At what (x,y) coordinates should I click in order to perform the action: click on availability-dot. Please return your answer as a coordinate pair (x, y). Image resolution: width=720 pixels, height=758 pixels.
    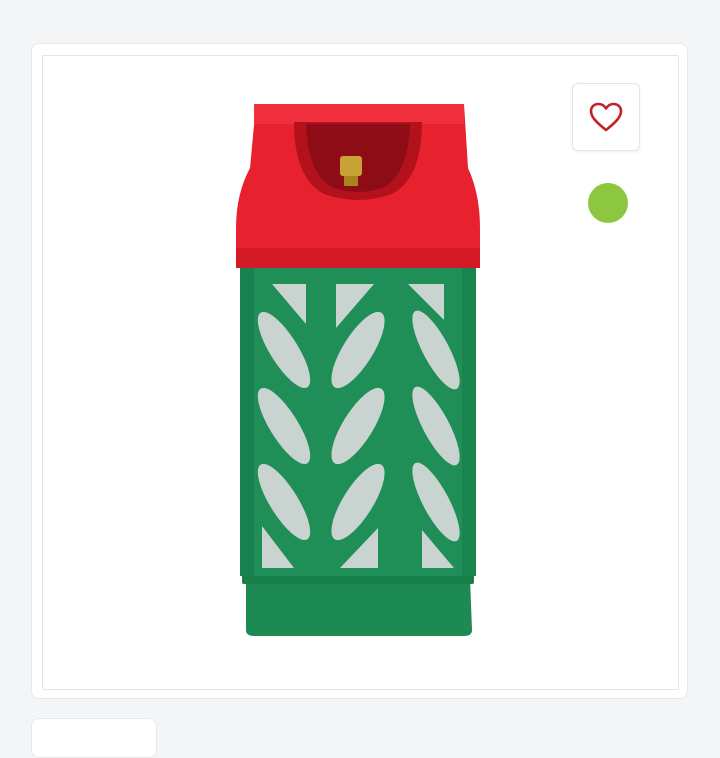
    Looking at the image, I should click on (608, 203).